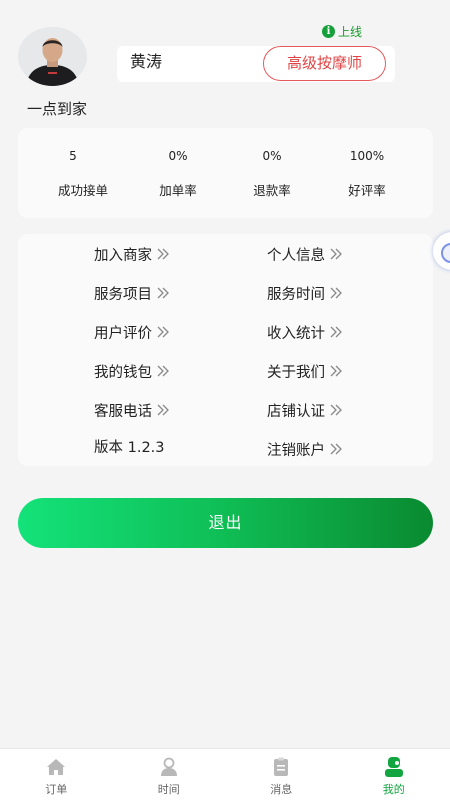 The height and width of the screenshot is (800, 450). What do you see at coordinates (296, 450) in the screenshot?
I see `menu-label: 注销账户` at bounding box center [296, 450].